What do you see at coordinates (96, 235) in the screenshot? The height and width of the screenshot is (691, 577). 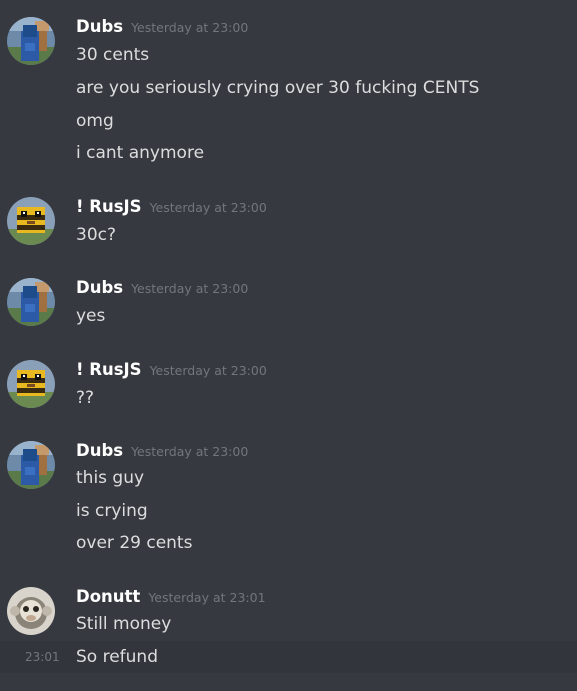 I see `message-text: 30c?` at bounding box center [96, 235].